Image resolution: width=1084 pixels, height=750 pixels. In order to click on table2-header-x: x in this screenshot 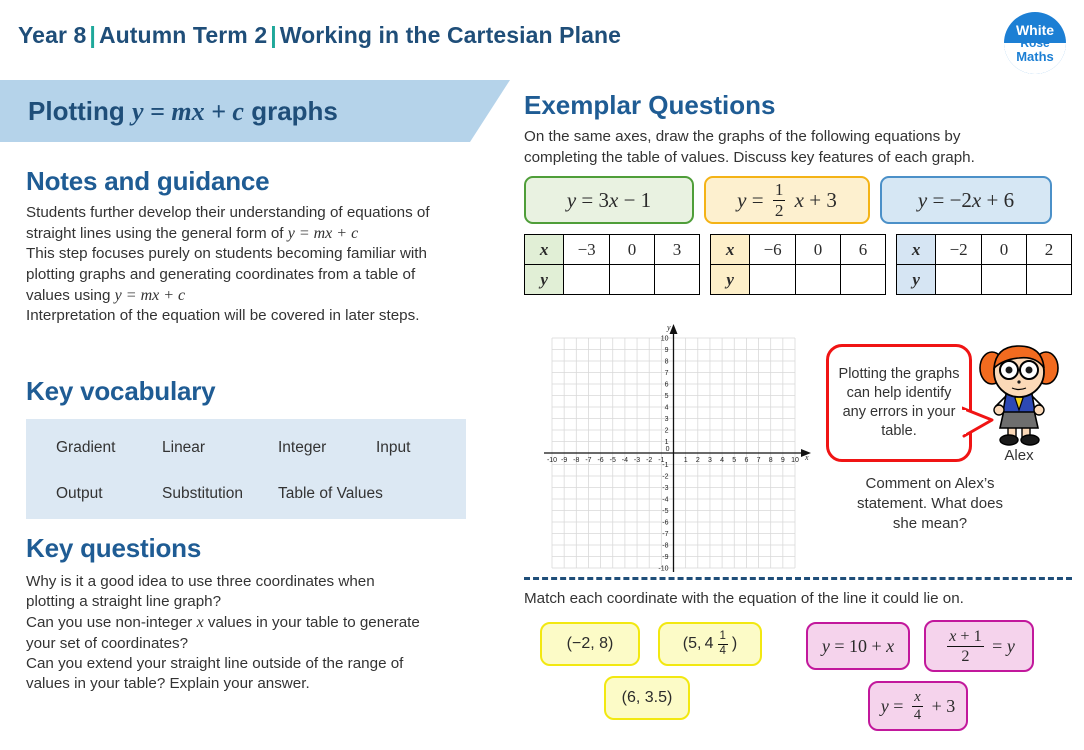, I will do `click(730, 250)`.